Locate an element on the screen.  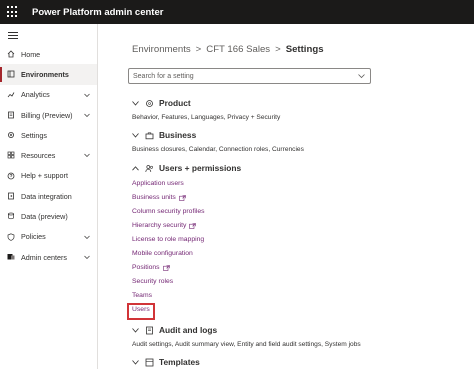
sidebar-item-home: Home is located at coordinates (48, 54).